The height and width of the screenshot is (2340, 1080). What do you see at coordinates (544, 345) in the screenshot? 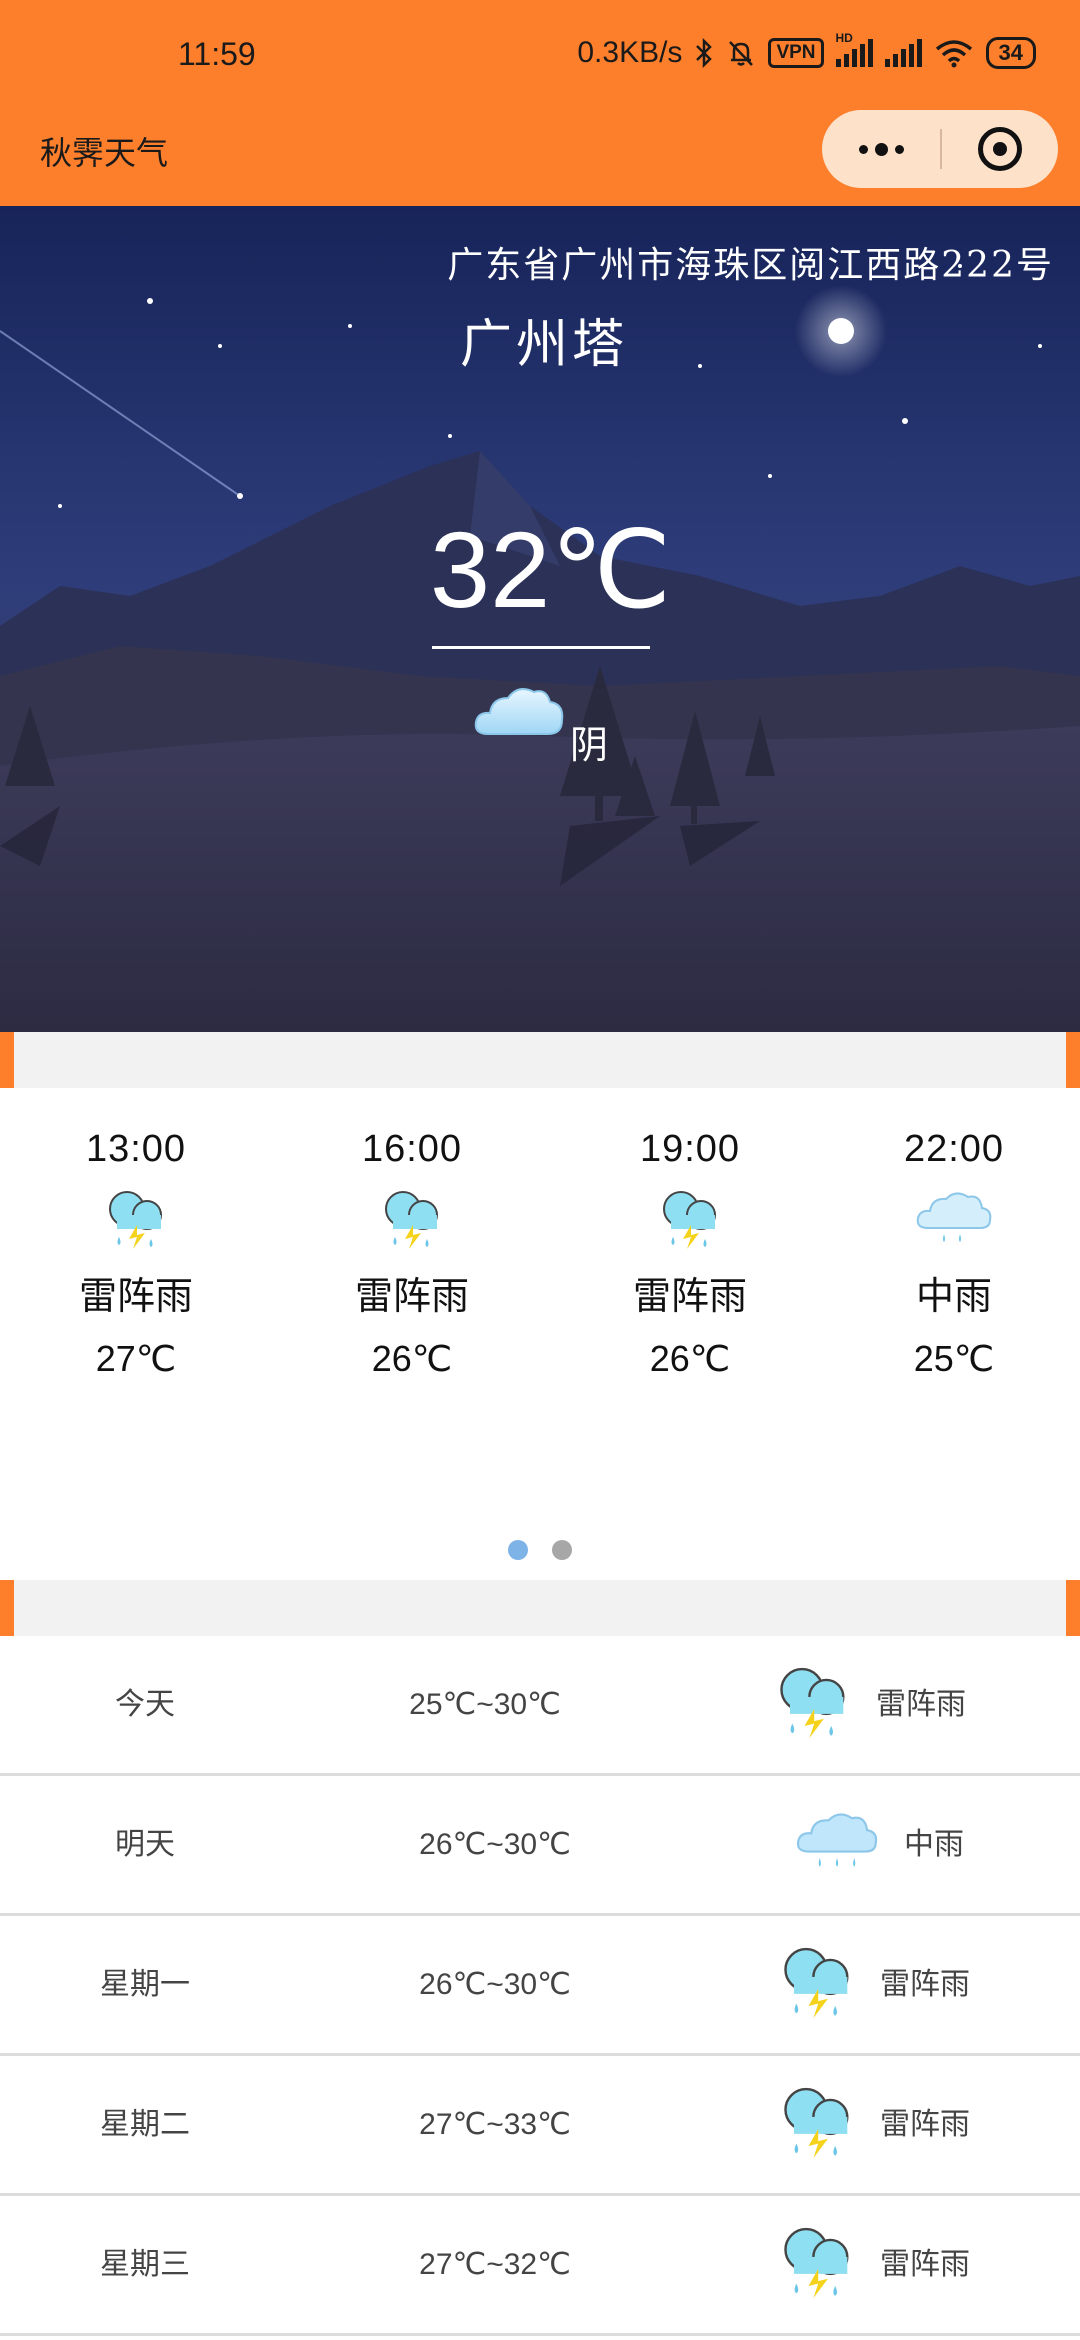
I see `location-name: 广州塔` at bounding box center [544, 345].